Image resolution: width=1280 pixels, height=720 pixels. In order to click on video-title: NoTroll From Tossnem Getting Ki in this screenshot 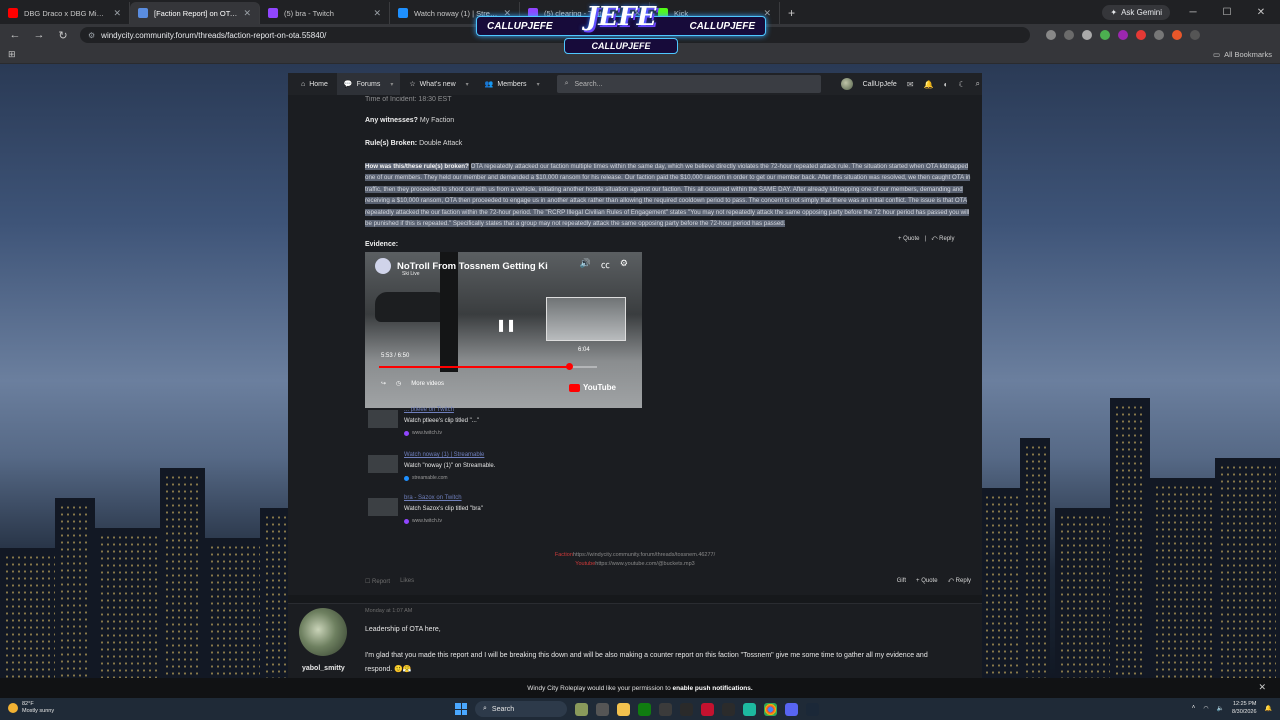, I will do `click(472, 266)`.